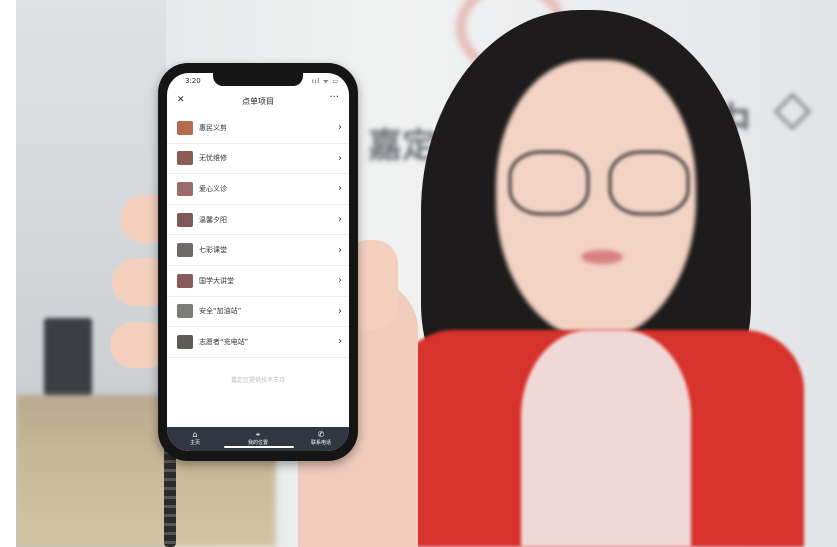  I want to click on page-title: 点单项目, so click(258, 101).